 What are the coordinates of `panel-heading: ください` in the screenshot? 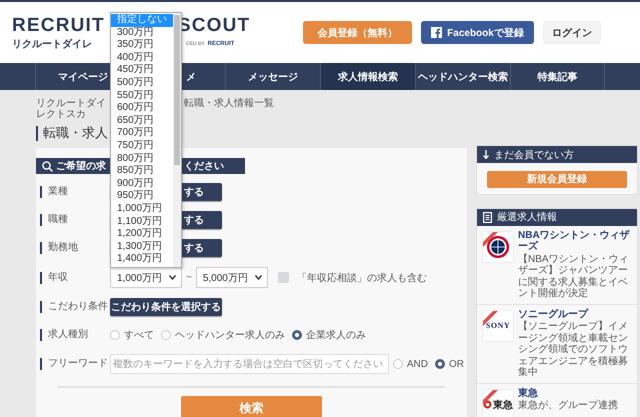 It's located at (204, 166).